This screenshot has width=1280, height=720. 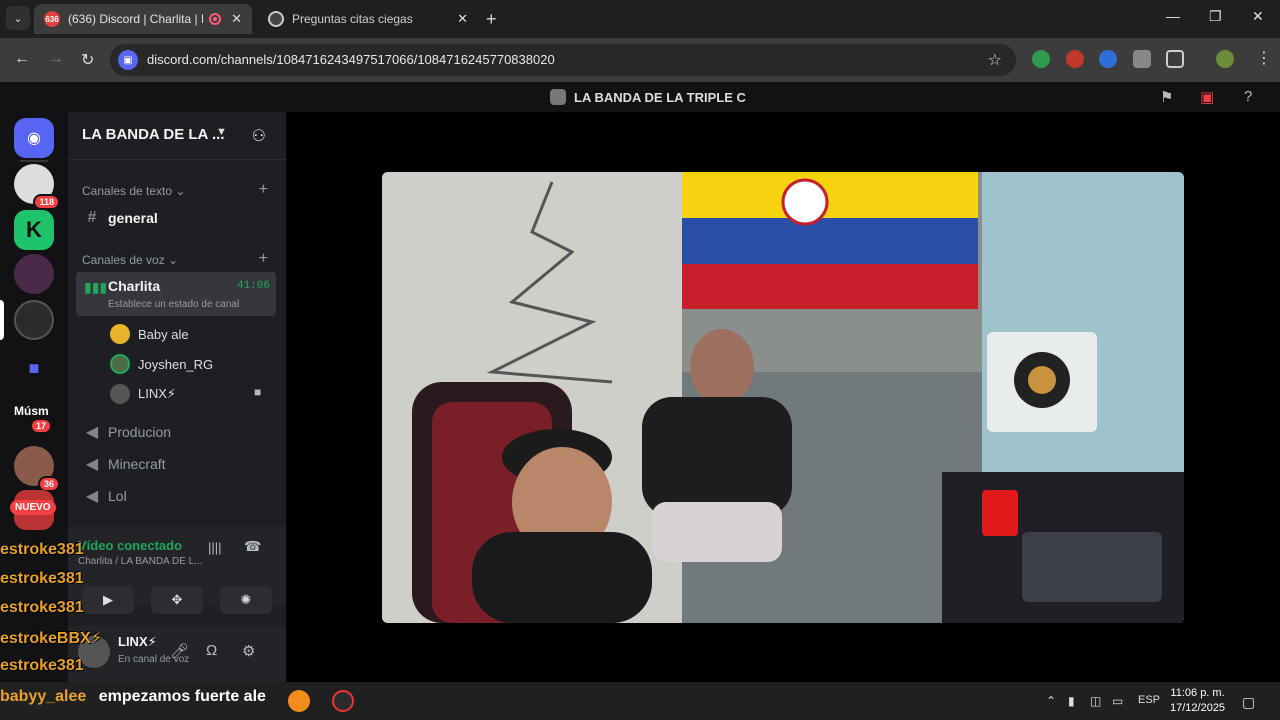 I want to click on network-icon: ◫, so click(x=1095, y=701).